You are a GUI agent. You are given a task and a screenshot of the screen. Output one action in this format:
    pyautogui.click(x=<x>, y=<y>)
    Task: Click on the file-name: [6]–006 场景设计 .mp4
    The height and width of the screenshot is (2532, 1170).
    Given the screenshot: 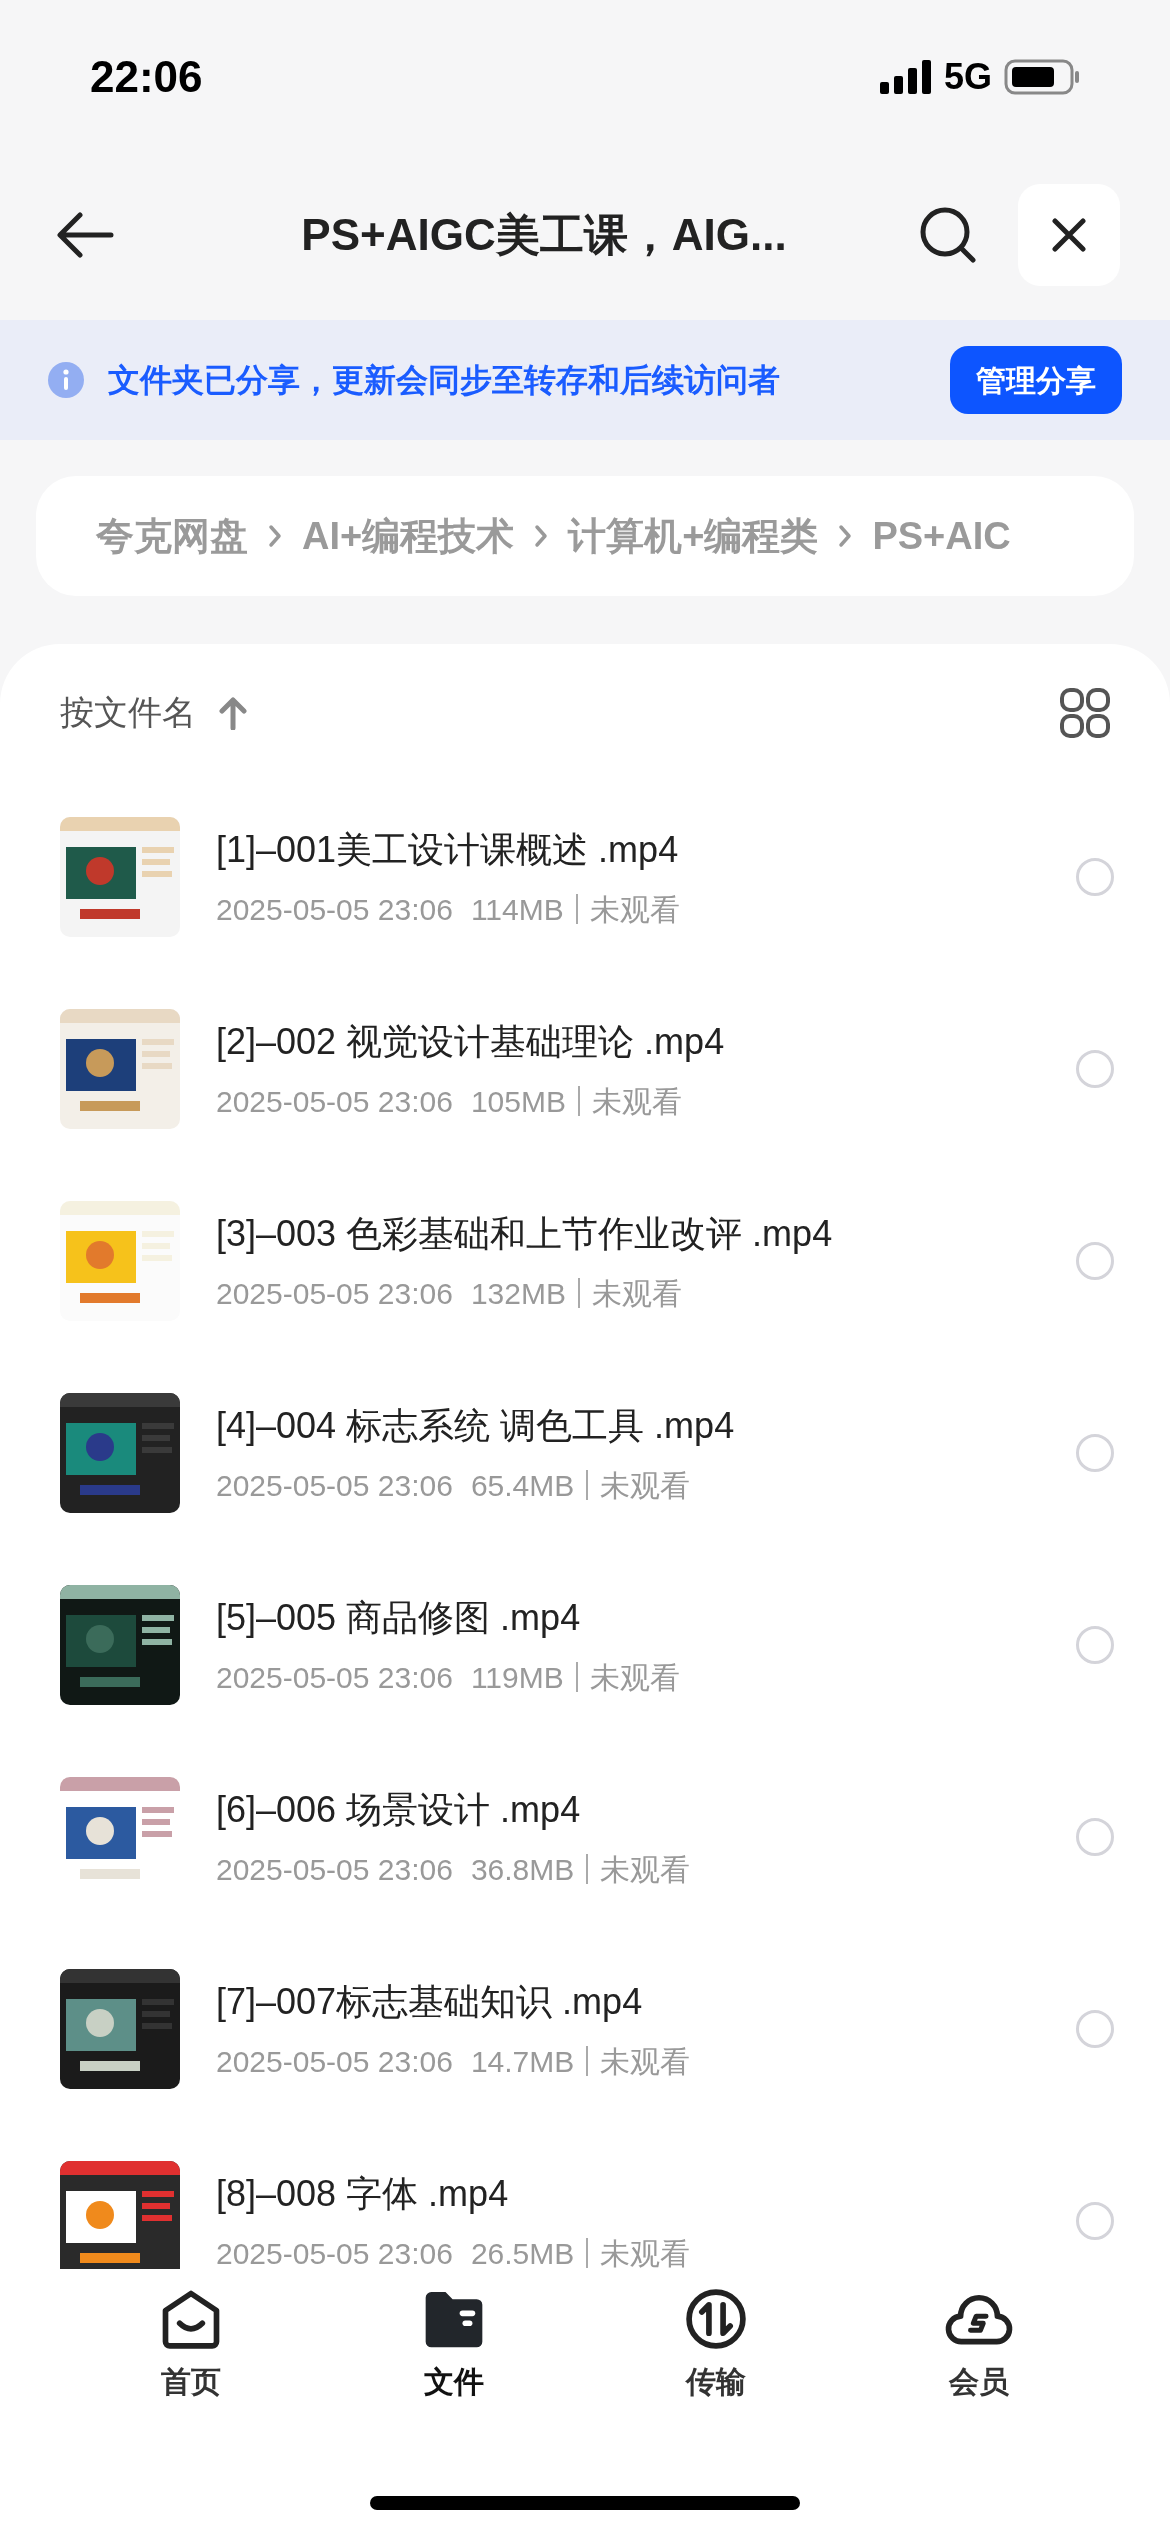 What is the action you would take?
    pyautogui.click(x=399, y=1809)
    